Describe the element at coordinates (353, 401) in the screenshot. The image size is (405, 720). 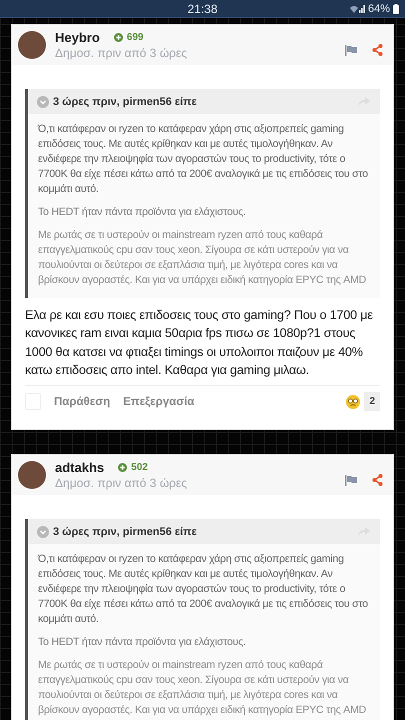
I see `confused-face-icon` at that location.